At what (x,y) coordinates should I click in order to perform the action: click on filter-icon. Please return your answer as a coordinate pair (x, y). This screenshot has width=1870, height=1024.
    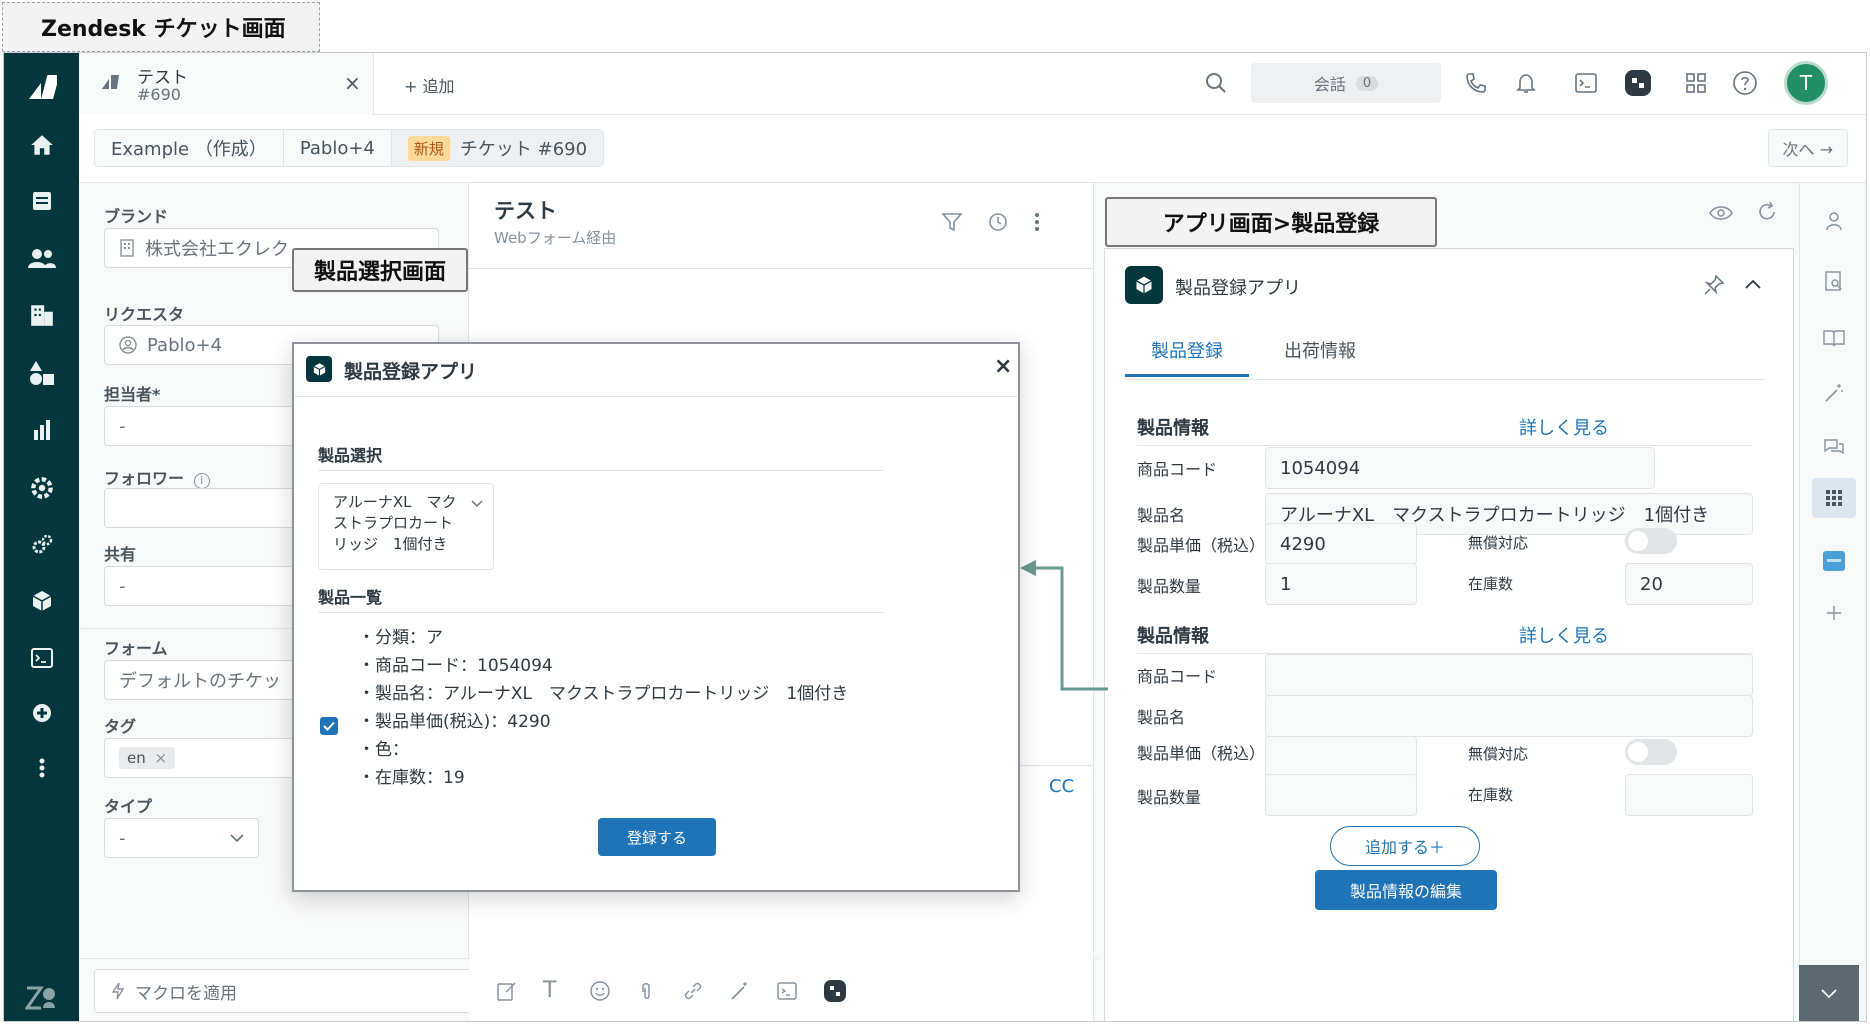
    Looking at the image, I should click on (952, 222).